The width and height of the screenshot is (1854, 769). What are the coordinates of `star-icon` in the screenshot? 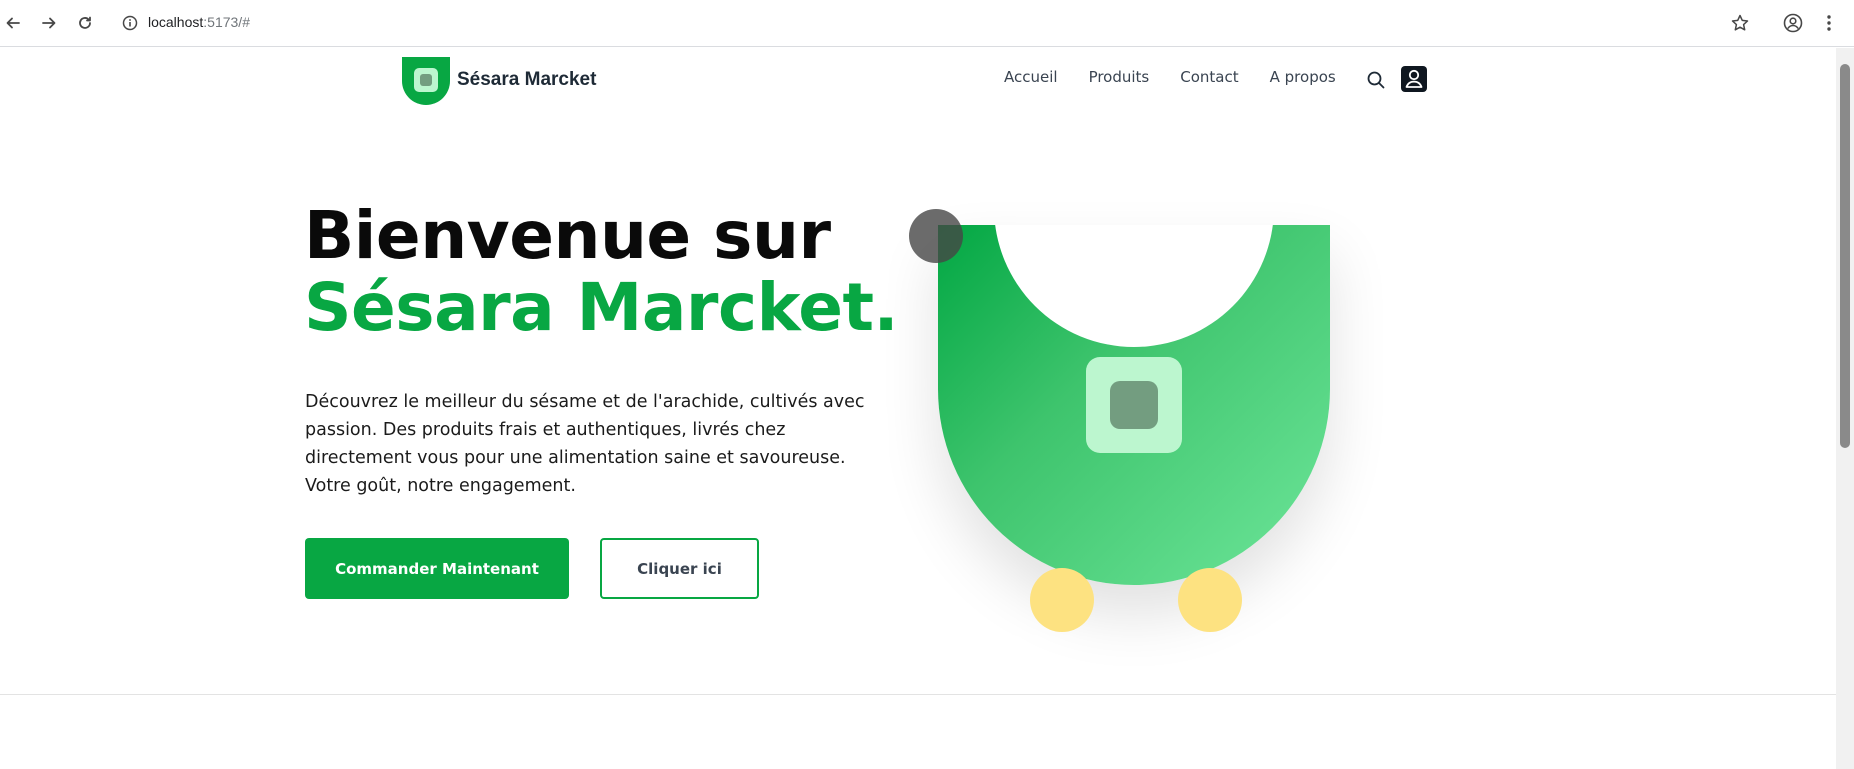 It's located at (1740, 23).